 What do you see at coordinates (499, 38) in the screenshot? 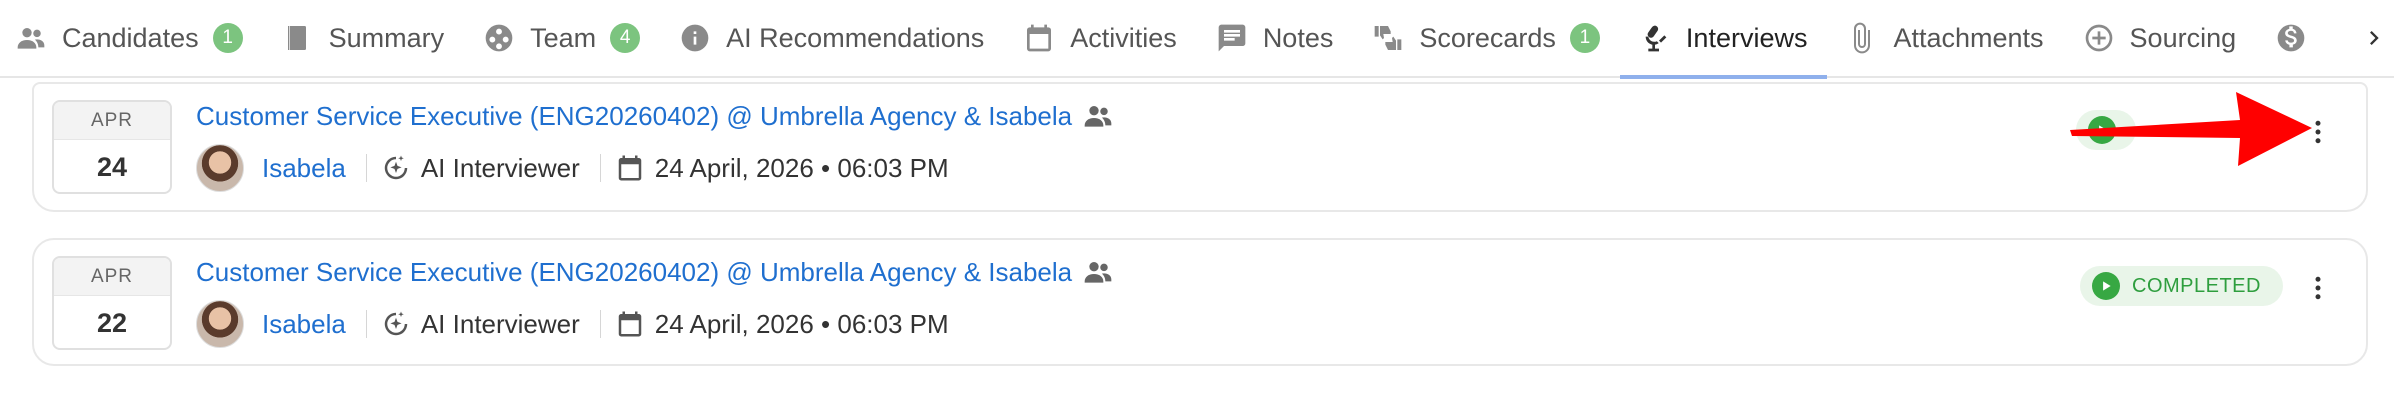
I see `team-icon` at bounding box center [499, 38].